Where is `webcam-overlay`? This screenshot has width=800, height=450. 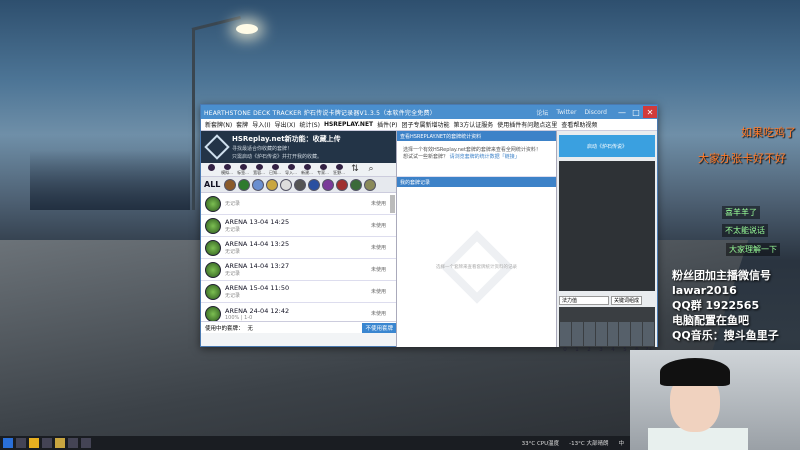
webcam-overlay is located at coordinates (715, 400).